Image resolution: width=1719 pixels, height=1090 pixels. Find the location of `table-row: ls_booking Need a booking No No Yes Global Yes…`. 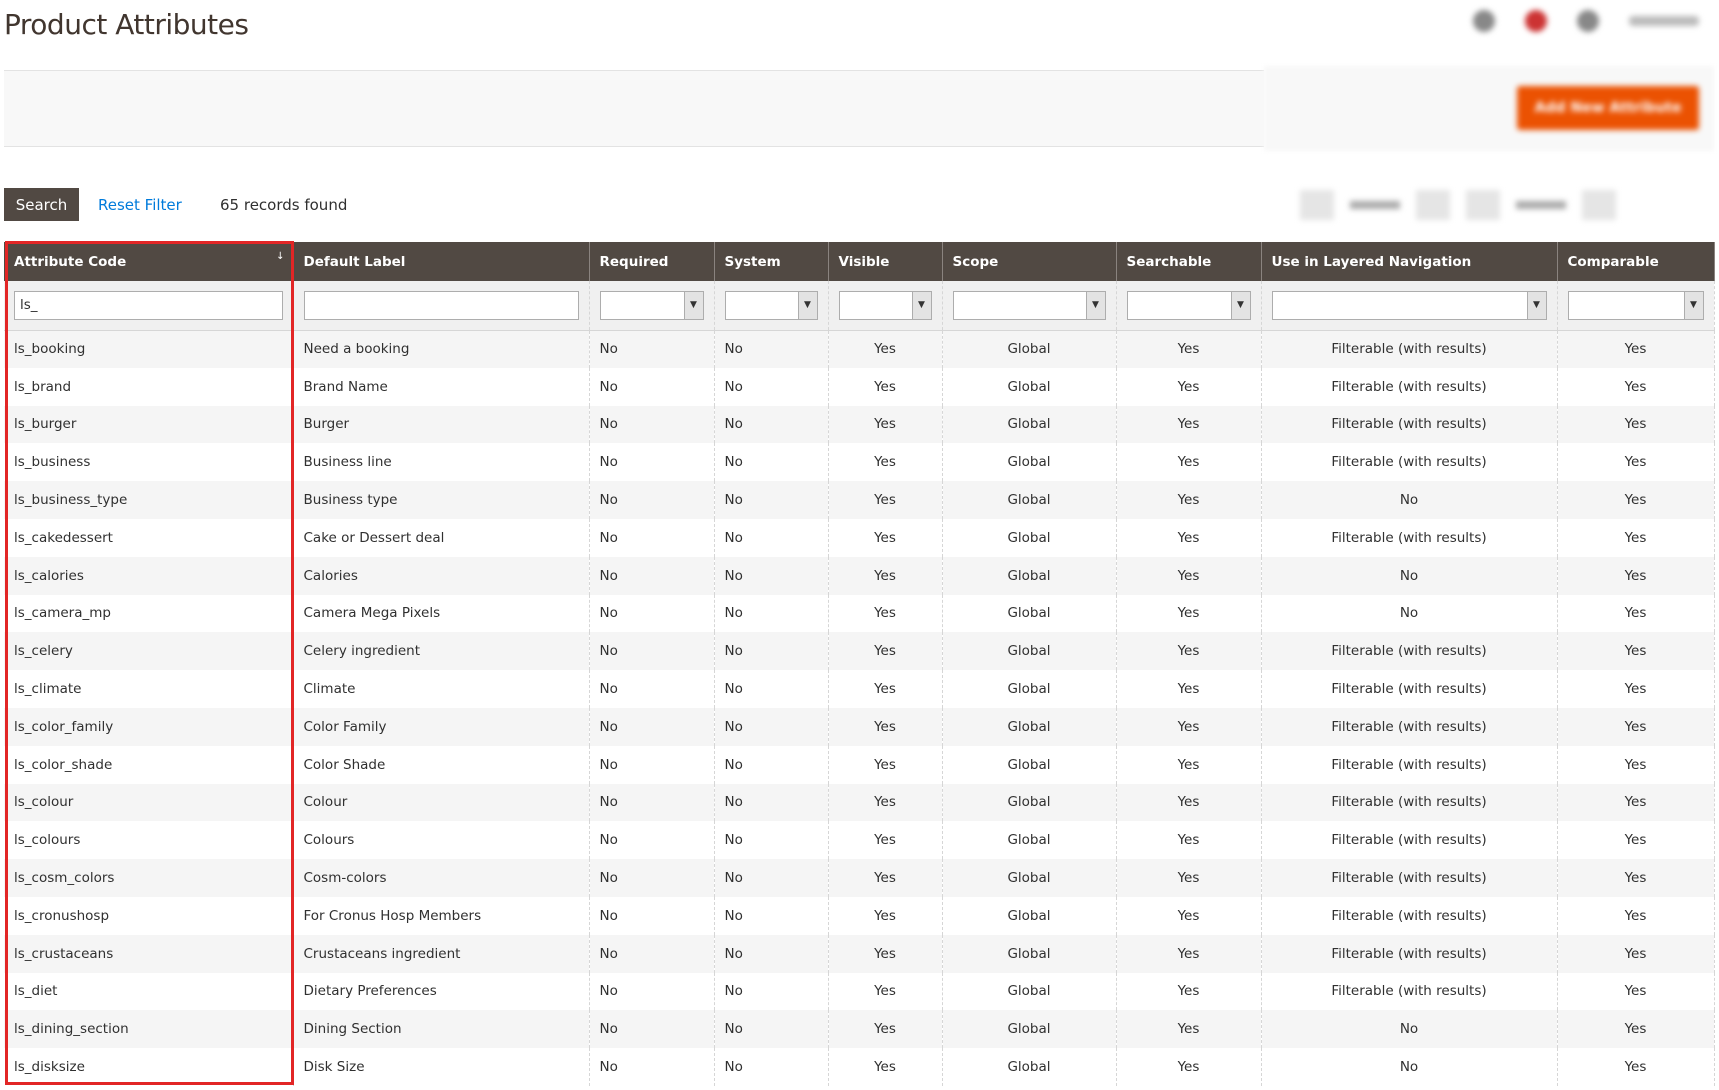

table-row: ls_booking Need a booking No No Yes Global Yes… is located at coordinates (859, 349).